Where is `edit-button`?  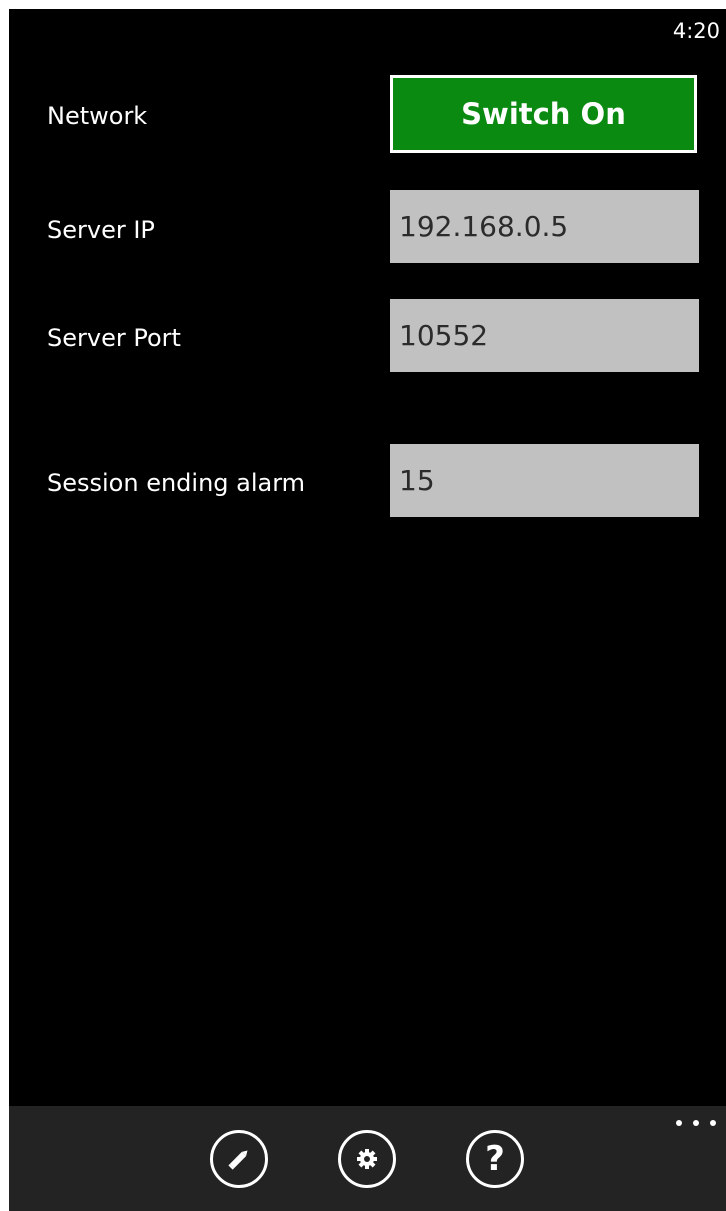 edit-button is located at coordinates (239, 1159).